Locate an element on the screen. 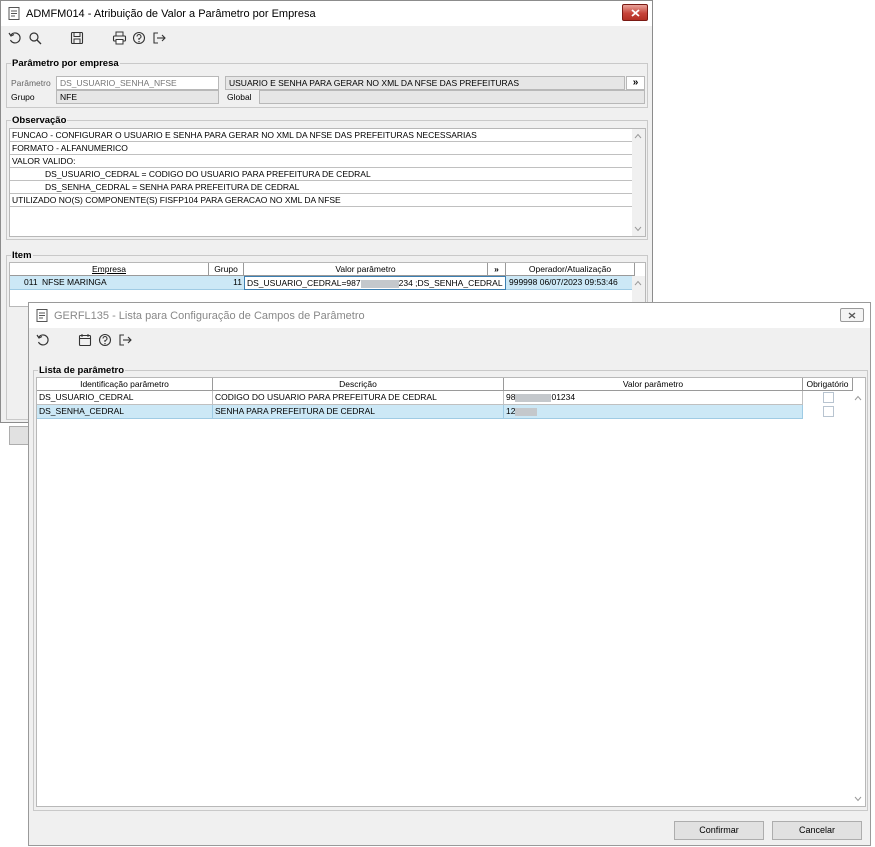 This screenshot has height=847, width=875. empresa-name-cell: NFSE MARINGA is located at coordinates (74, 282).